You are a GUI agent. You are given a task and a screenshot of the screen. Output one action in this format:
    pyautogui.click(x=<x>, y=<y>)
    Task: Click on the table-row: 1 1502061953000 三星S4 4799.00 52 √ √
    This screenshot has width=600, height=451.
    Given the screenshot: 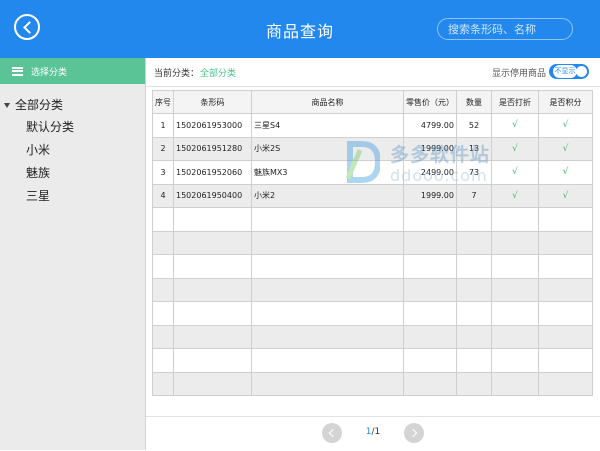 What is the action you would take?
    pyautogui.click(x=372, y=125)
    